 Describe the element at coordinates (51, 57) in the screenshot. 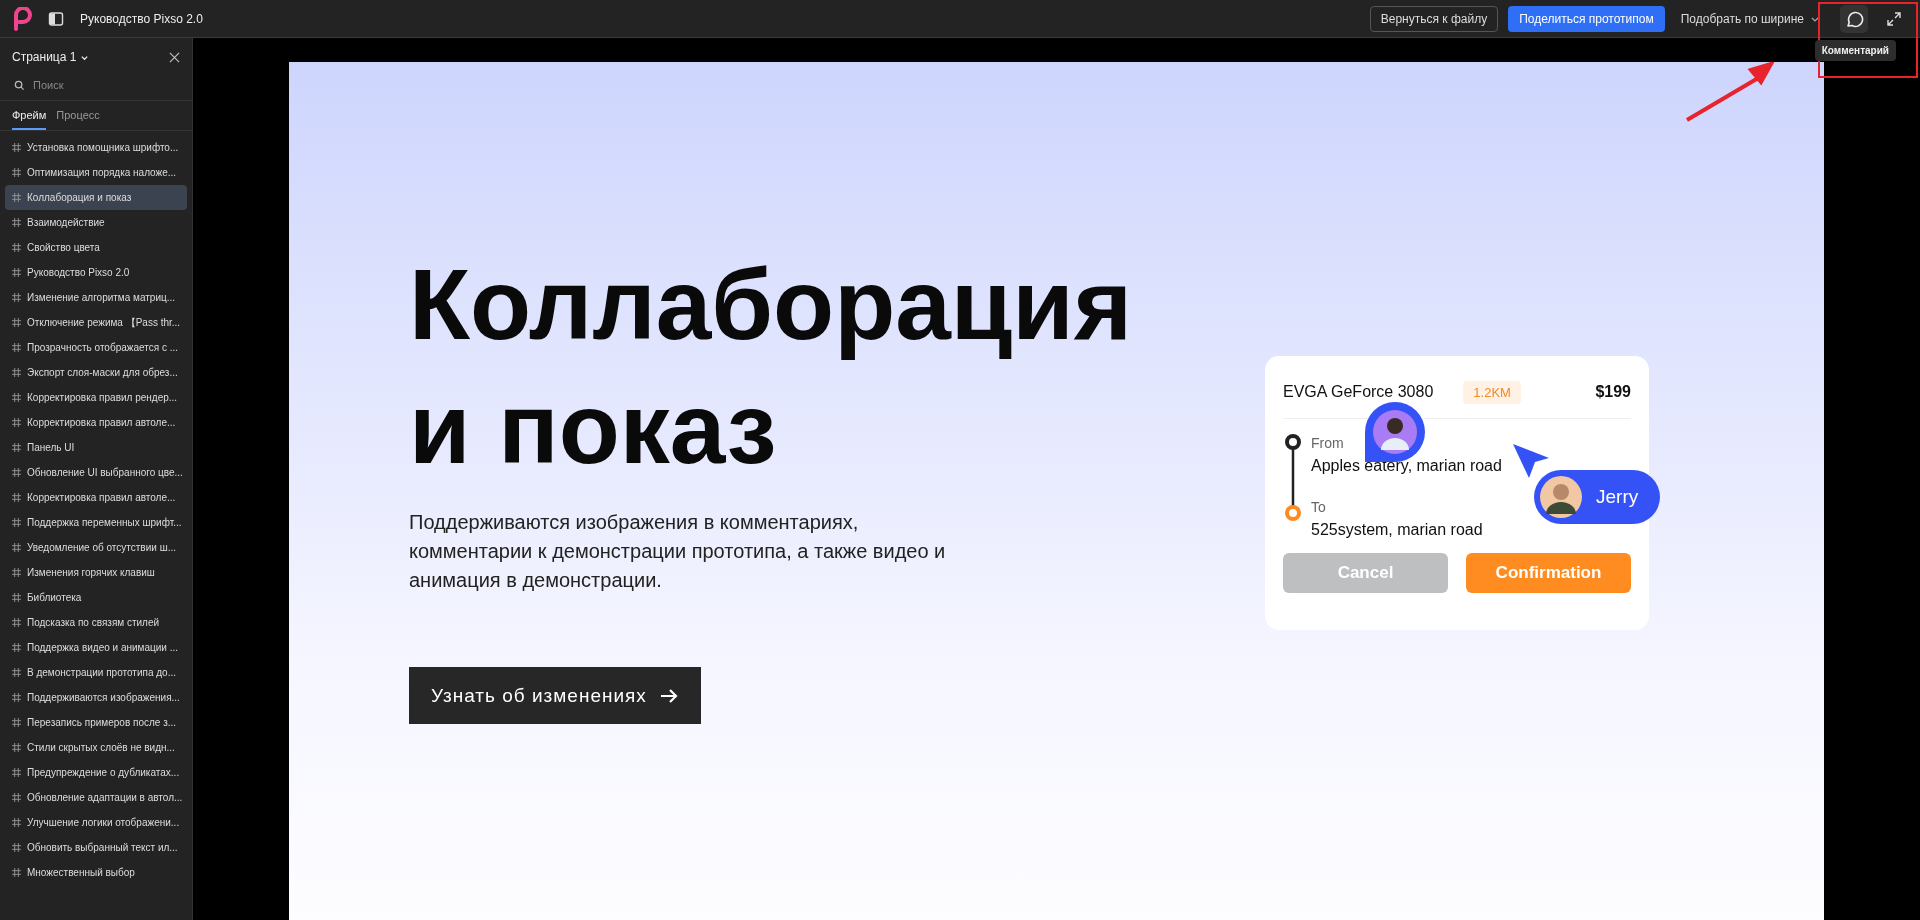

I see `page-select: Страница 1` at that location.